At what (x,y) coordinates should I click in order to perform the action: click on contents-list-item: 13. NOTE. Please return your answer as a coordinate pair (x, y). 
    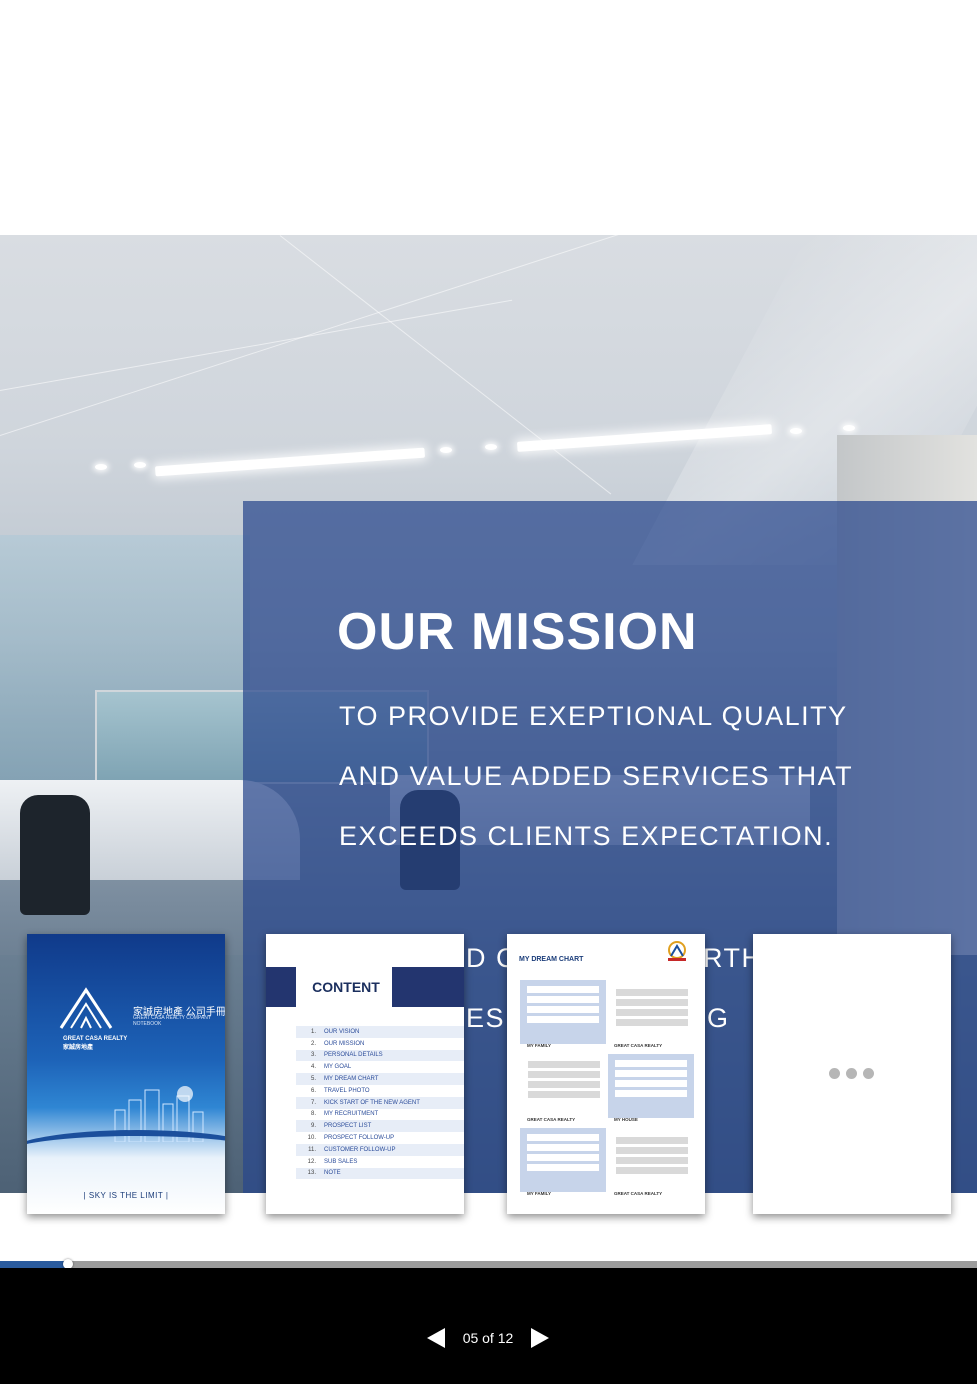
    Looking at the image, I should click on (380, 1173).